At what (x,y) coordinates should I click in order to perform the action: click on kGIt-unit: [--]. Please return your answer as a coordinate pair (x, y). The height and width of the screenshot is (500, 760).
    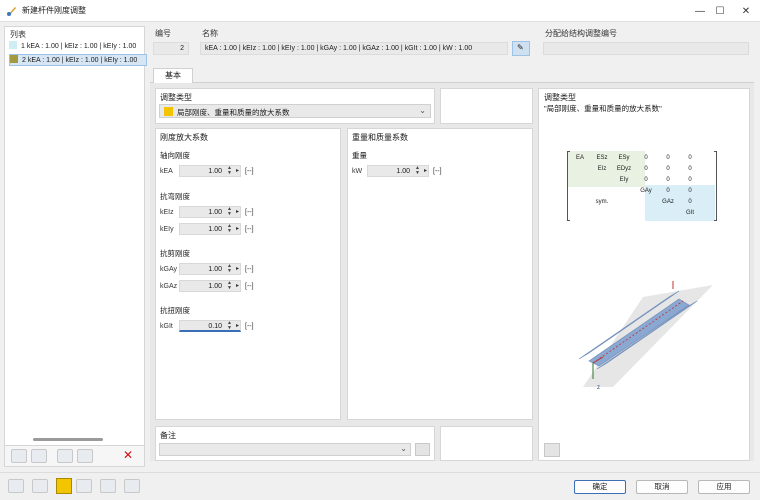
    Looking at the image, I should click on (249, 326).